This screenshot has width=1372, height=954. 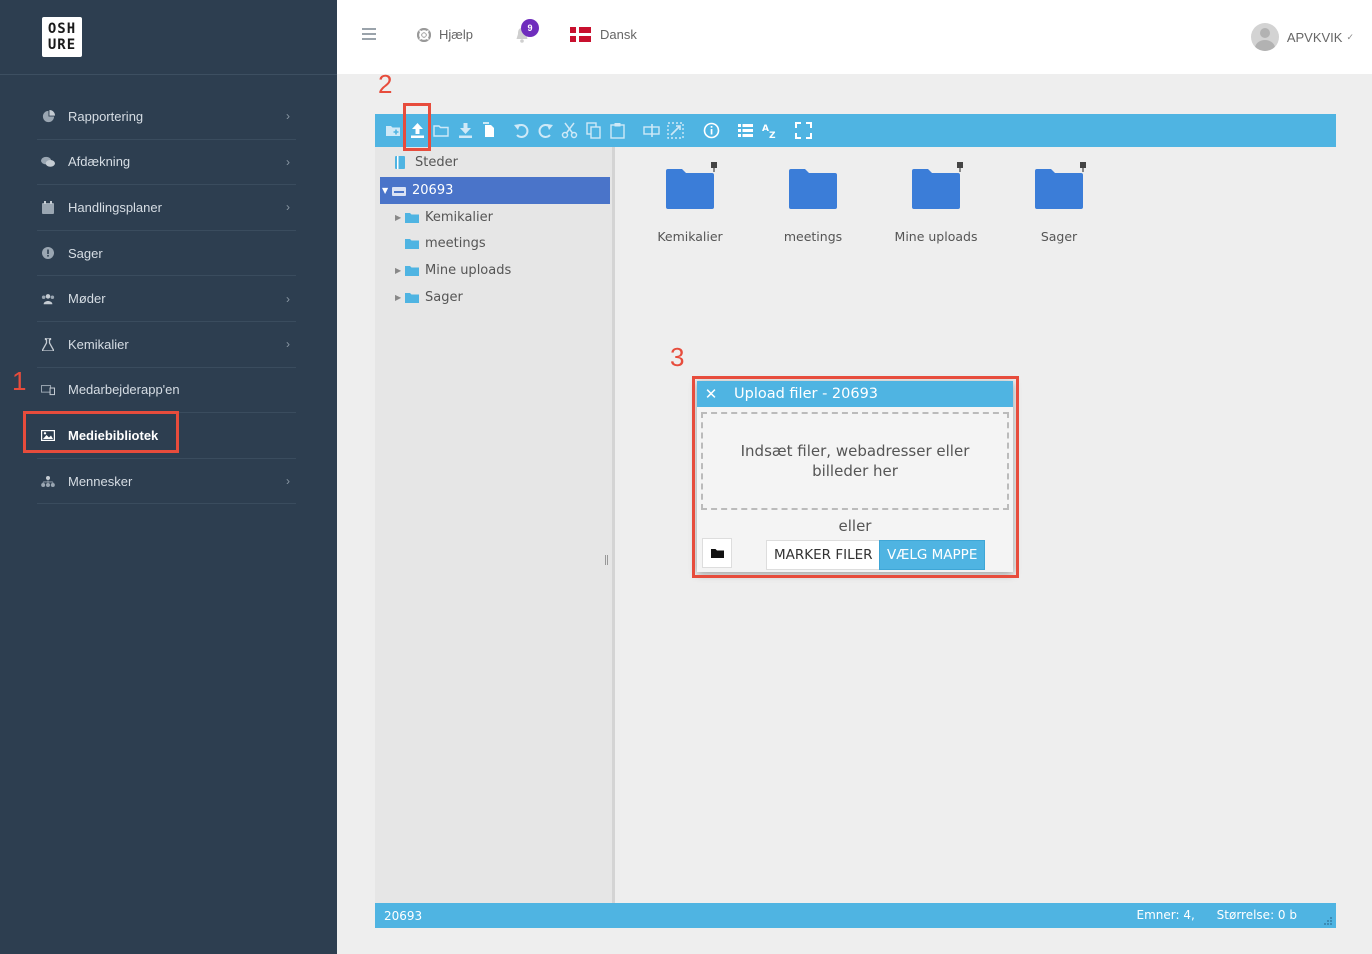 What do you see at coordinates (168, 74) in the screenshot?
I see `sidebar-divider` at bounding box center [168, 74].